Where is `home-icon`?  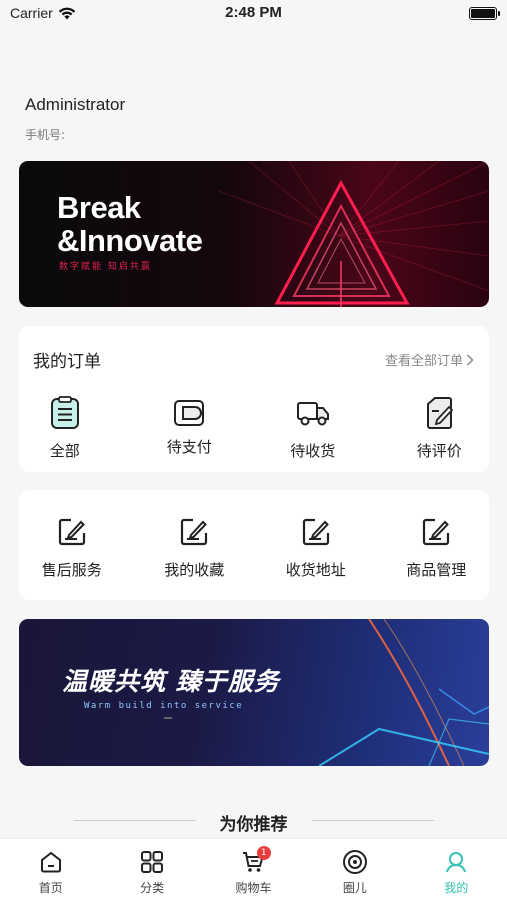
home-icon is located at coordinates (50, 862).